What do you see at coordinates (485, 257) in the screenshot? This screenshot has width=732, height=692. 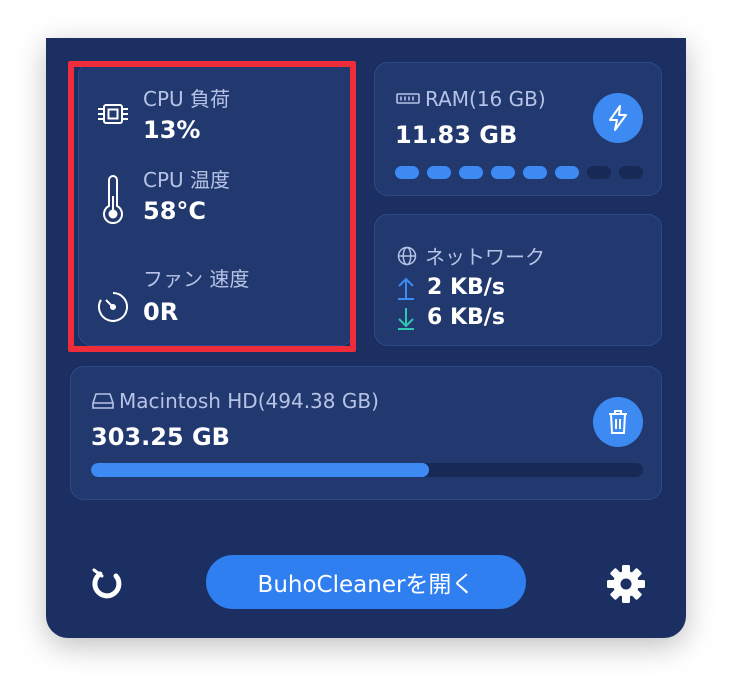 I see `network-label: ネットワーク` at bounding box center [485, 257].